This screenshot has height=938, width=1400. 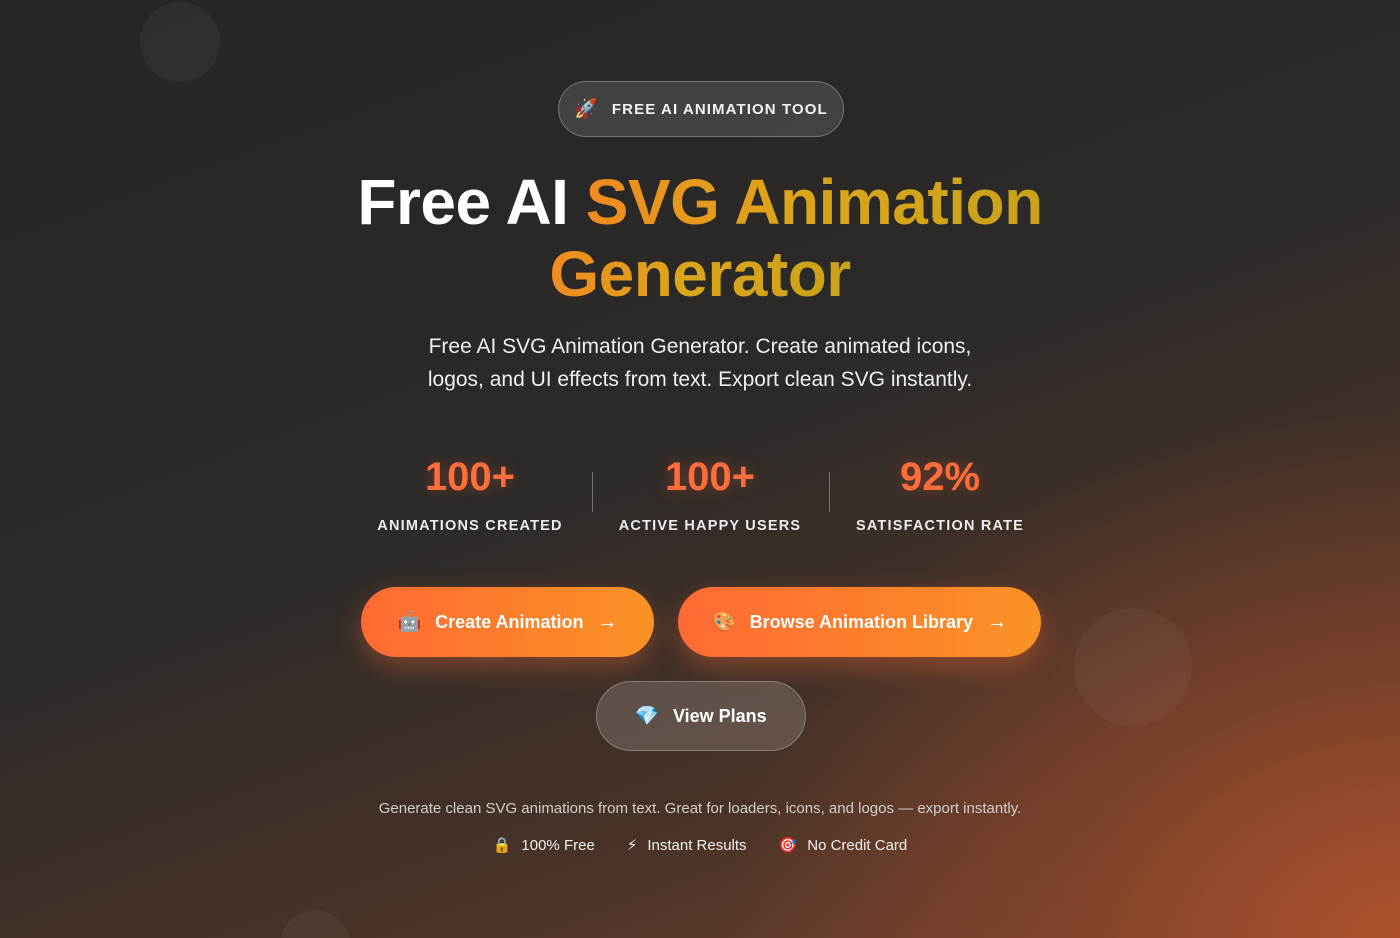 I want to click on title-highlight-line2: Generator, so click(x=700, y=274).